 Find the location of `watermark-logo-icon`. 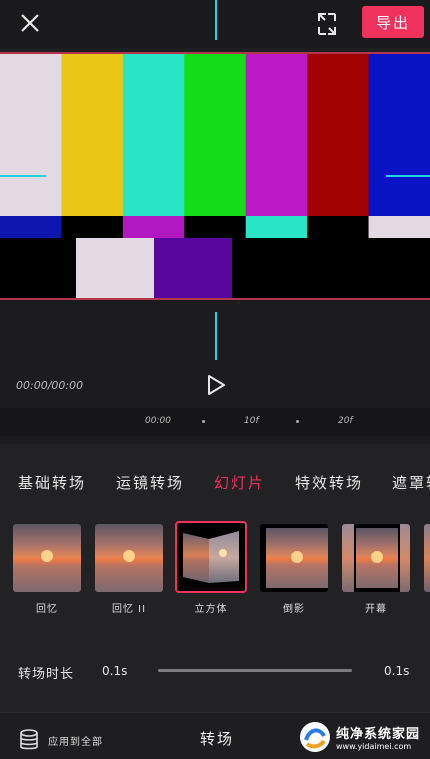

watermark-logo-icon is located at coordinates (315, 737).